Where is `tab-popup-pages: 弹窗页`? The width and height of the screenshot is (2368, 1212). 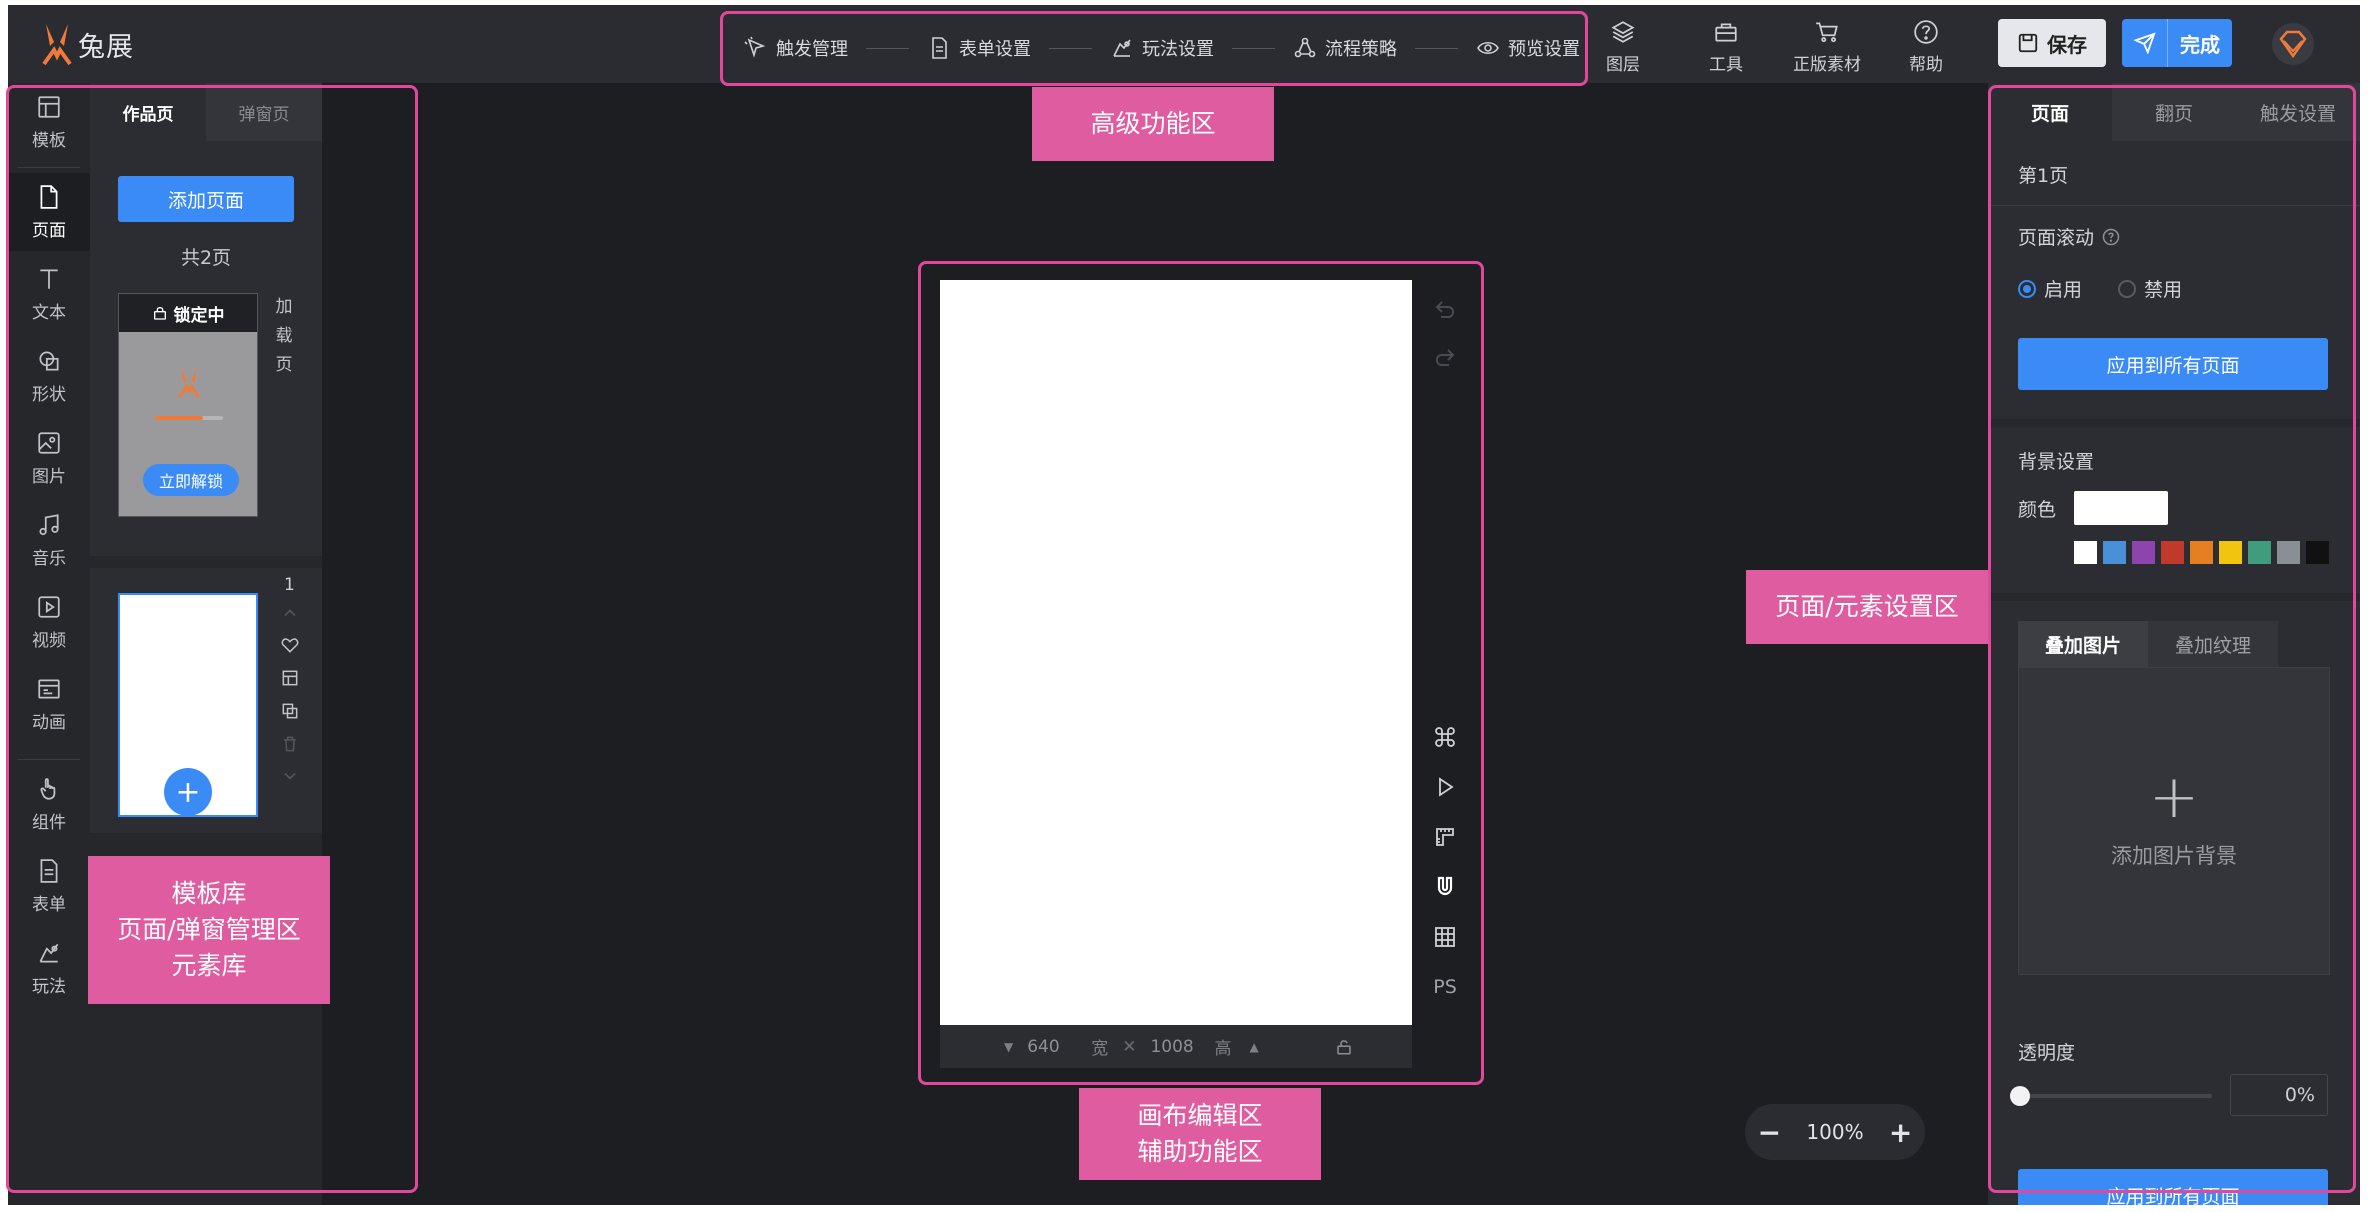 tab-popup-pages: 弹窗页 is located at coordinates (264, 112).